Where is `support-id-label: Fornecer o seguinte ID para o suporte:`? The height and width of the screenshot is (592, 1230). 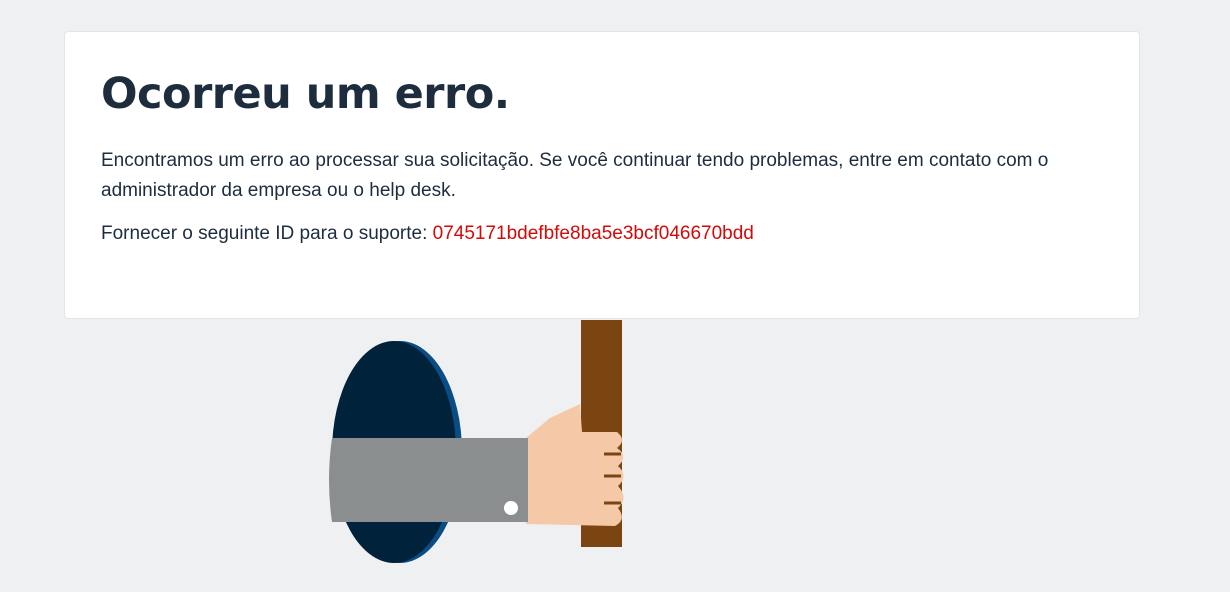
support-id-label: Fornecer o seguinte ID para o suporte: is located at coordinates (264, 233).